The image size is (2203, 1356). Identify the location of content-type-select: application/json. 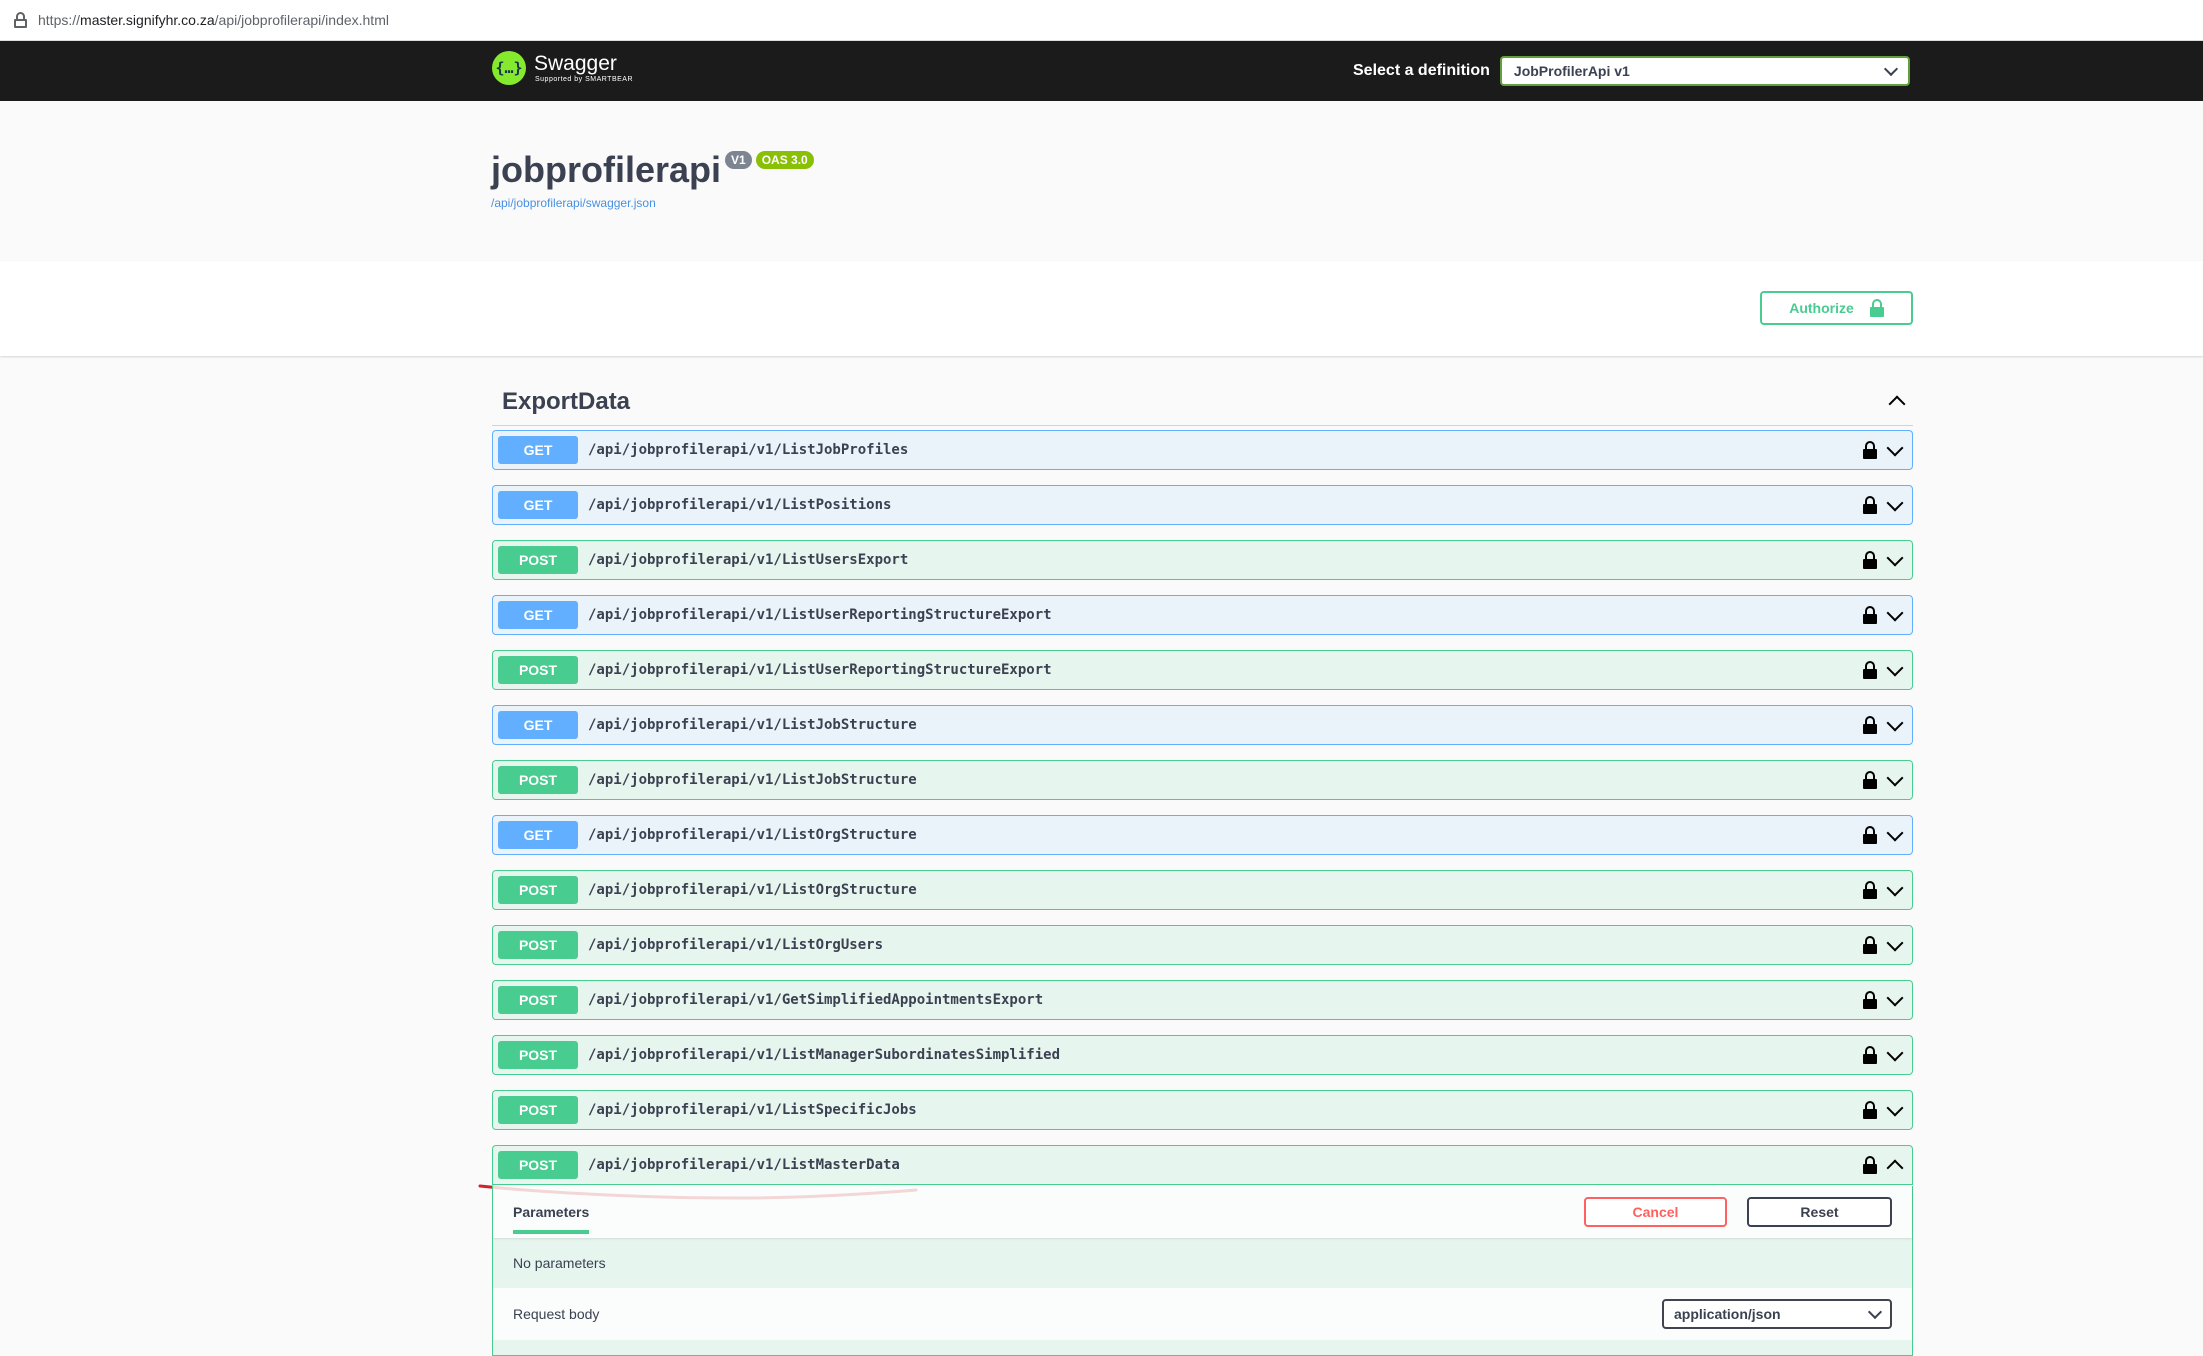
(1777, 1314).